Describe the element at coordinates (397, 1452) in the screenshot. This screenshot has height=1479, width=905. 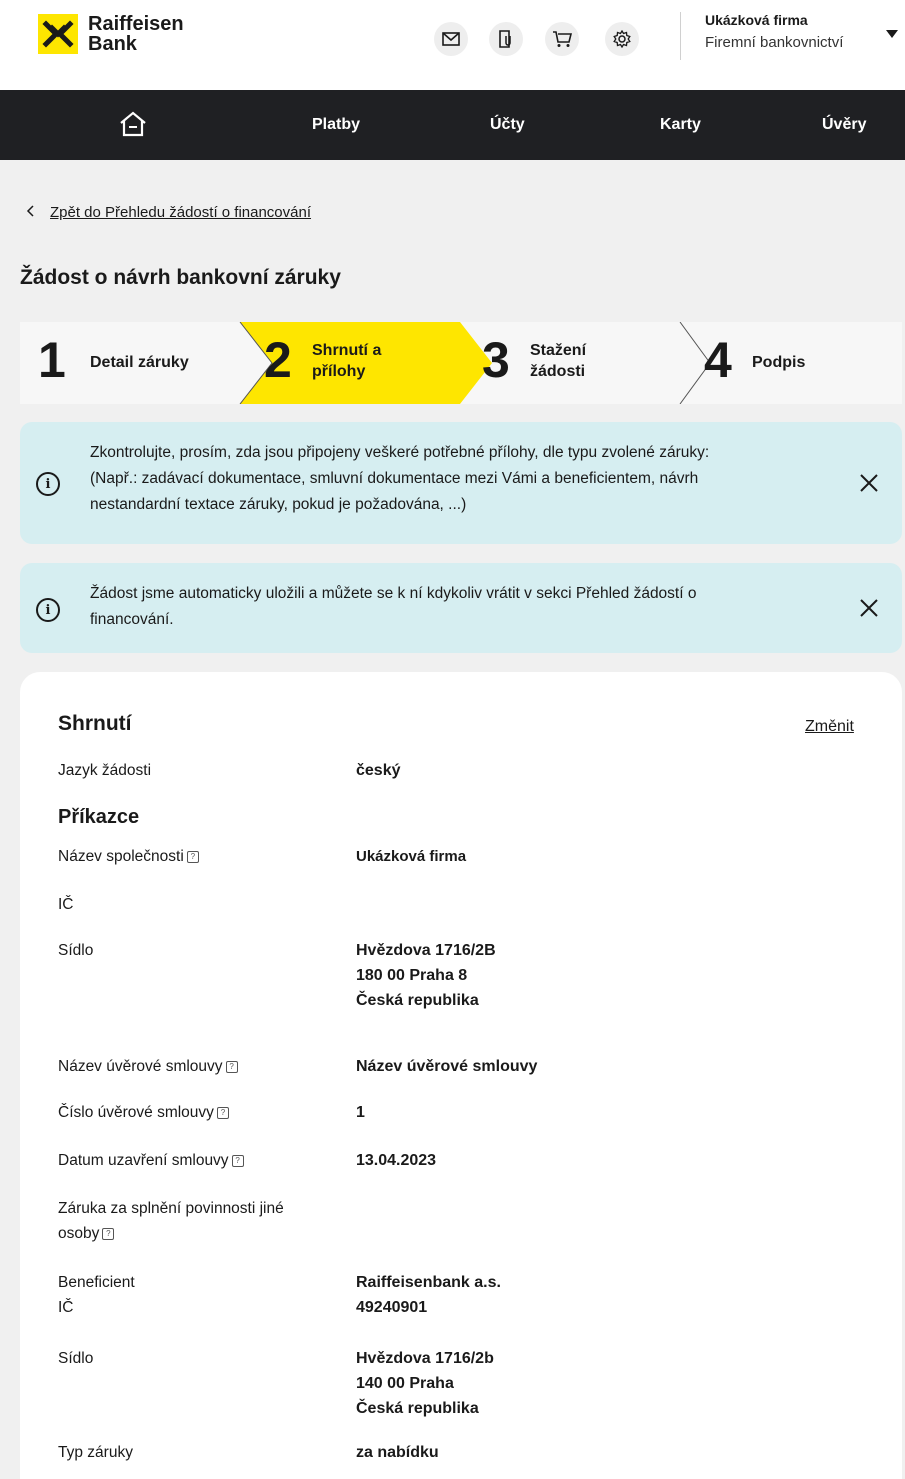
I see `guarantee-type-value: za nabídku` at that location.